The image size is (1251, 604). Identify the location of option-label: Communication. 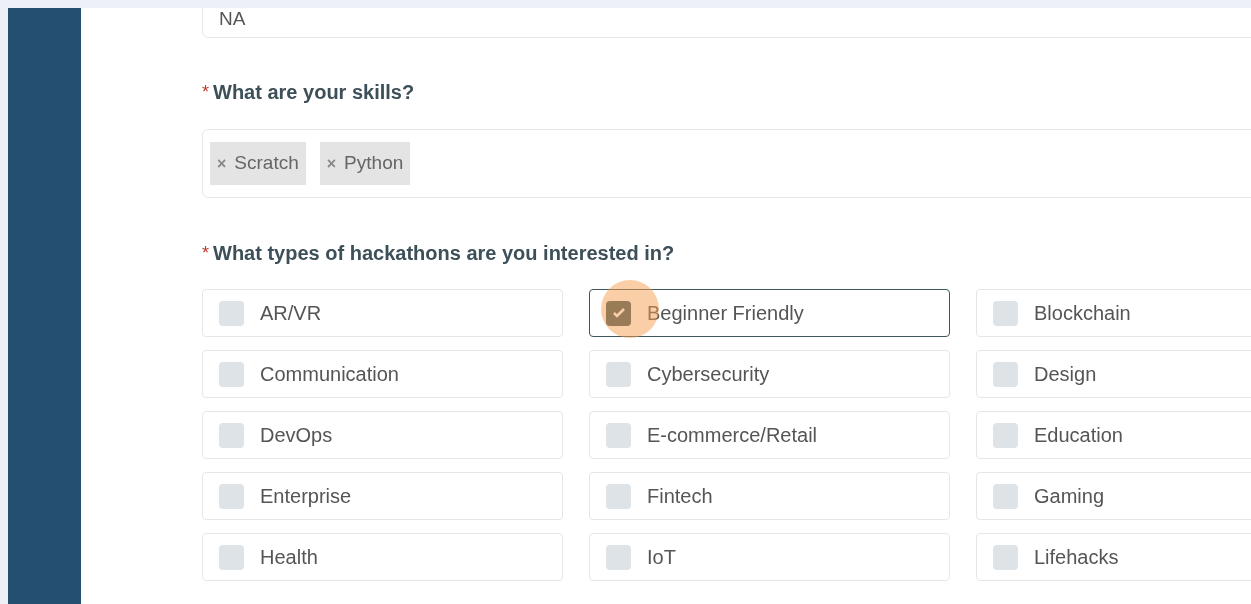
(329, 374).